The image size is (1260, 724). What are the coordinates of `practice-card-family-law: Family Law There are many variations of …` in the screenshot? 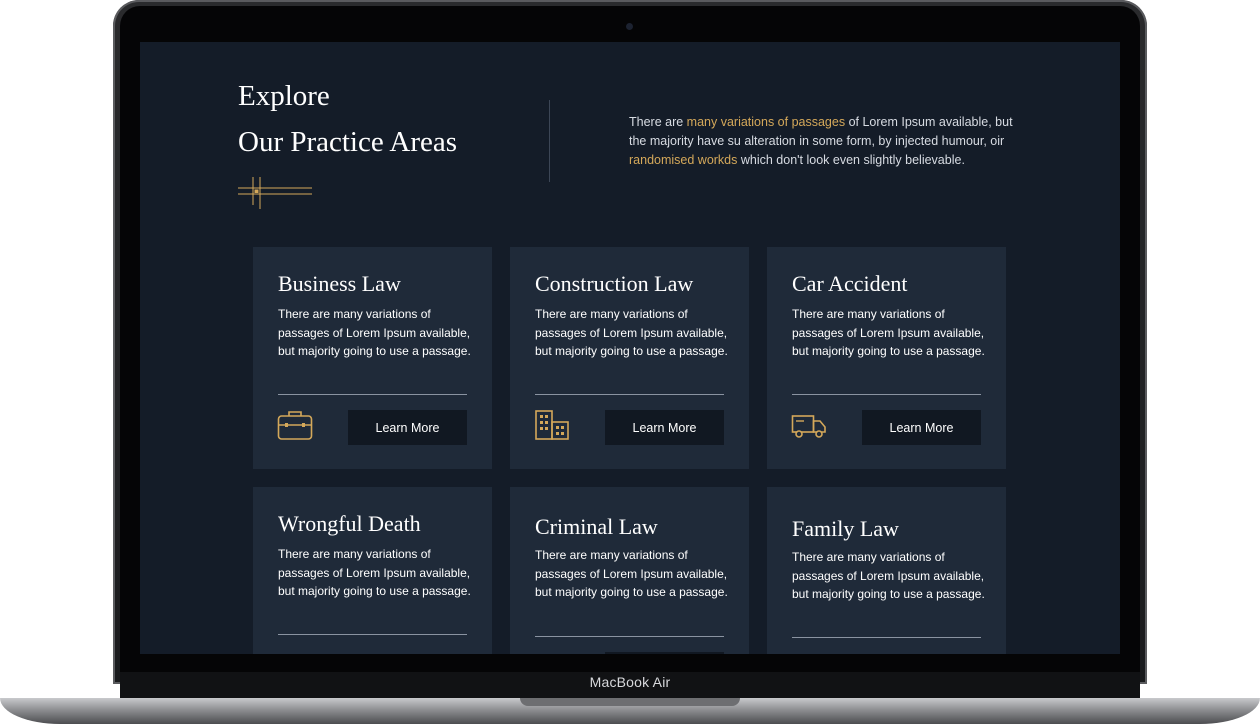 It's located at (886, 570).